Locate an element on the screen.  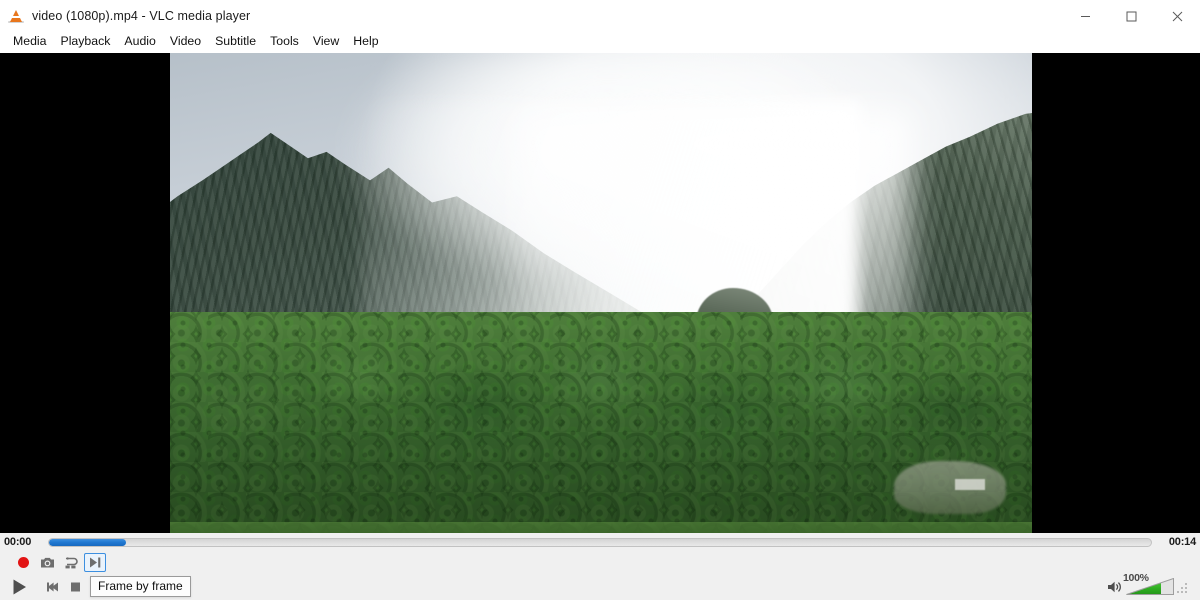
frame-step-icon is located at coordinates (95, 562).